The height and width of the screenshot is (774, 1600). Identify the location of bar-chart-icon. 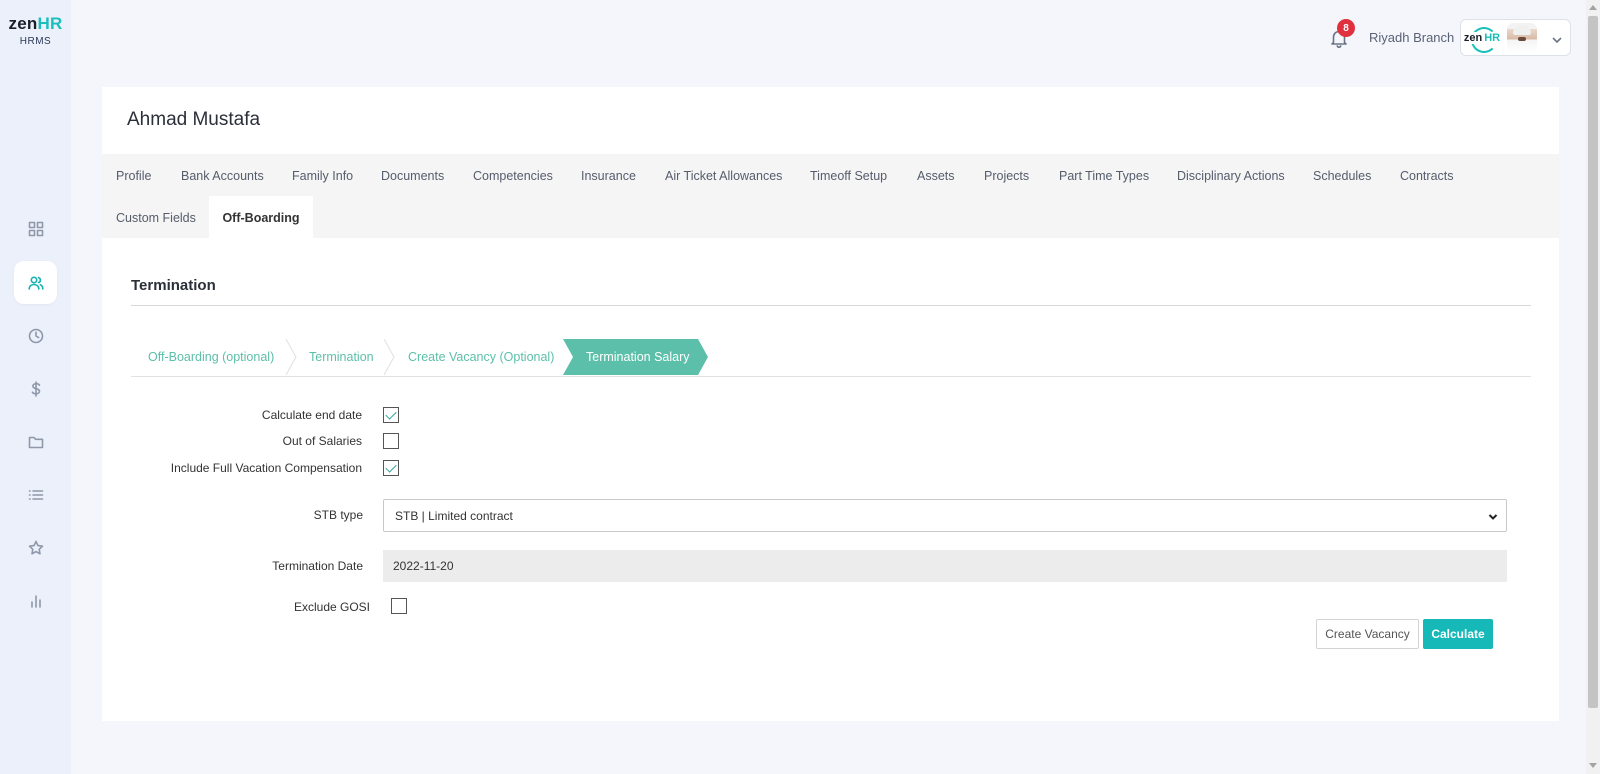
(35, 601).